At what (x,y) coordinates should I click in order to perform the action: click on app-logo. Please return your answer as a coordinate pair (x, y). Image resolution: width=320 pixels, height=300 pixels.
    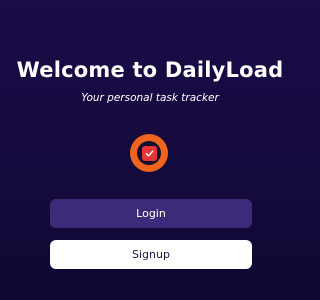
    Looking at the image, I should click on (149, 153).